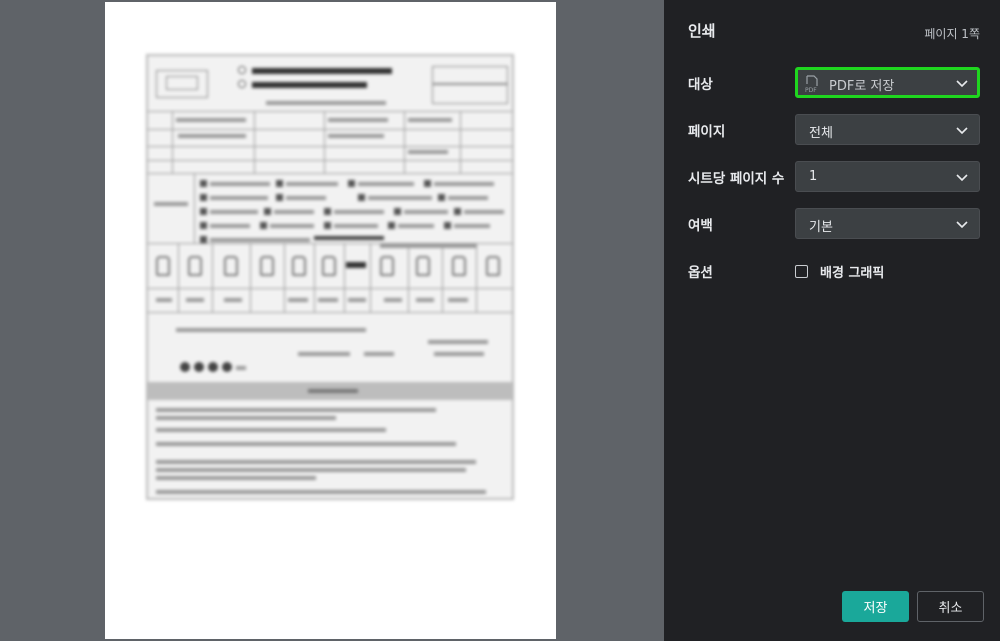  Describe the element at coordinates (700, 273) in the screenshot. I see `options-label: 옵션` at that location.